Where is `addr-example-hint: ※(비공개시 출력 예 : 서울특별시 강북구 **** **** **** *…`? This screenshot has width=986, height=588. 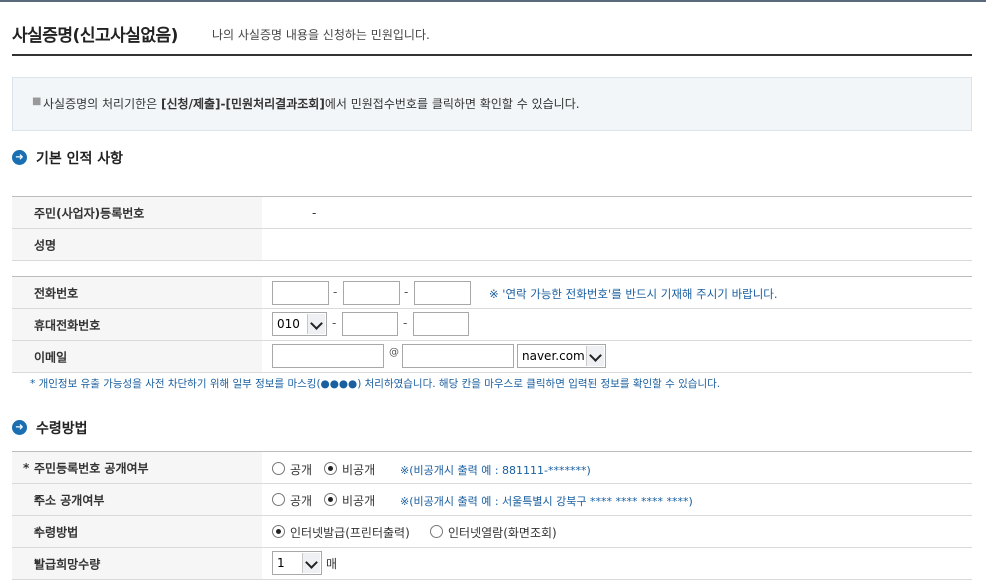 addr-example-hint: ※(비공개시 출력 예 : 서울특별시 강북구 **** **** **** *… is located at coordinates (546, 501).